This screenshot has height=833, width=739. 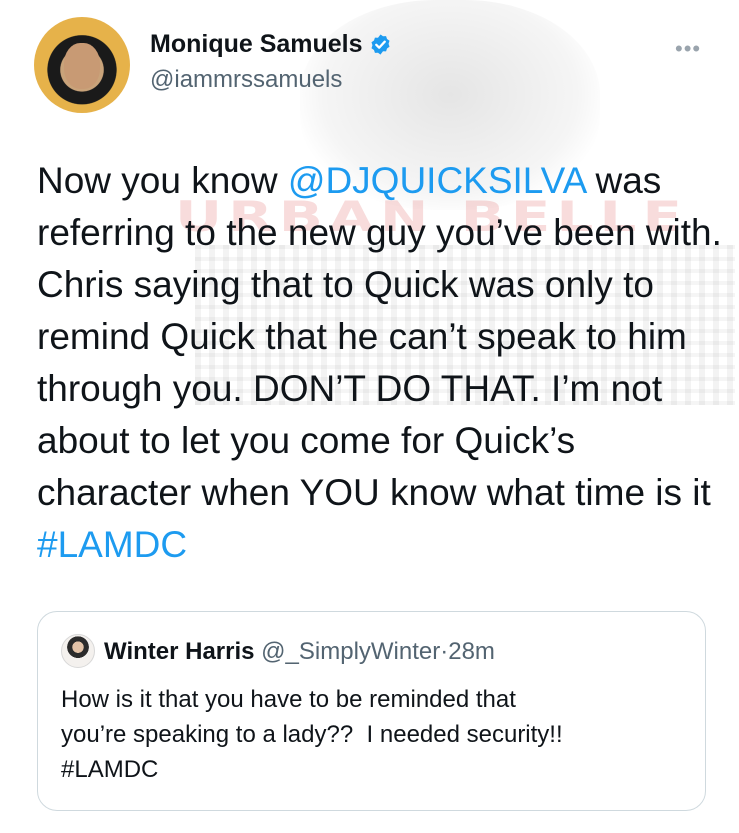 What do you see at coordinates (112, 544) in the screenshot?
I see `hashtag-link: #LAMDC` at bounding box center [112, 544].